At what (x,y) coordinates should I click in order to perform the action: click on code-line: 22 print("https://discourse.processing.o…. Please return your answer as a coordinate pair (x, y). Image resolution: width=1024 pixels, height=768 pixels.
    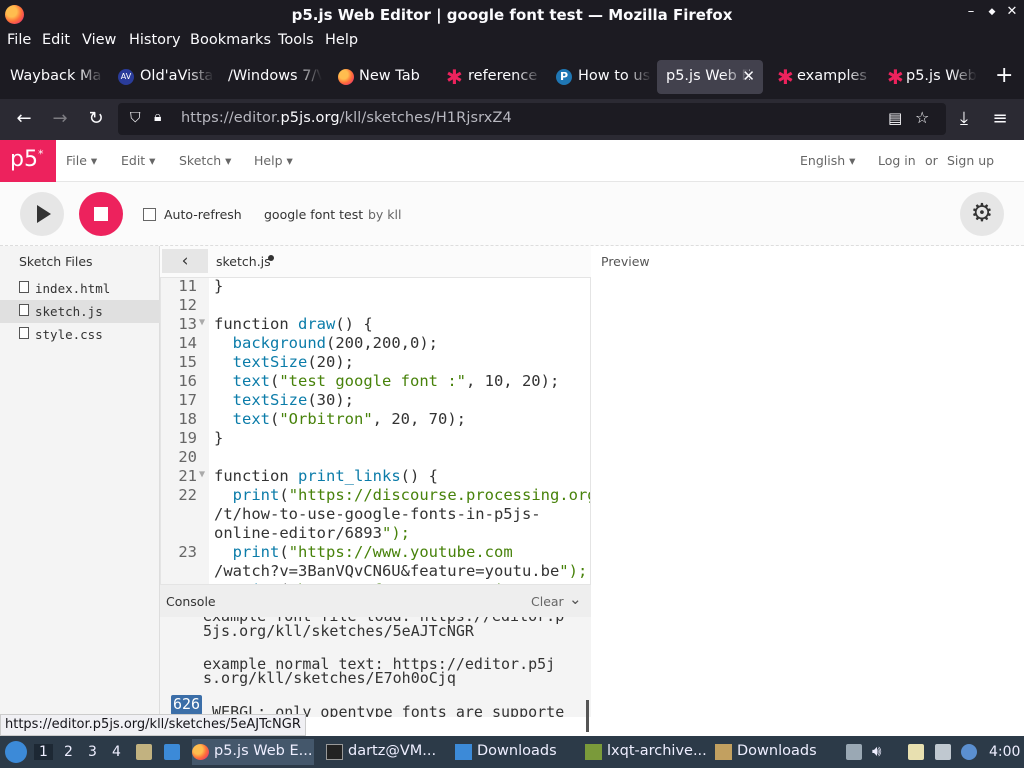
    Looking at the image, I should click on (375, 495).